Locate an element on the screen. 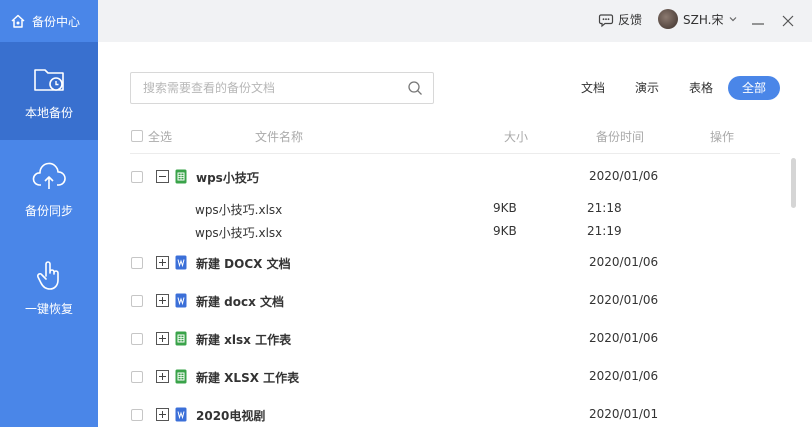  collapse-toggle is located at coordinates (162, 176).